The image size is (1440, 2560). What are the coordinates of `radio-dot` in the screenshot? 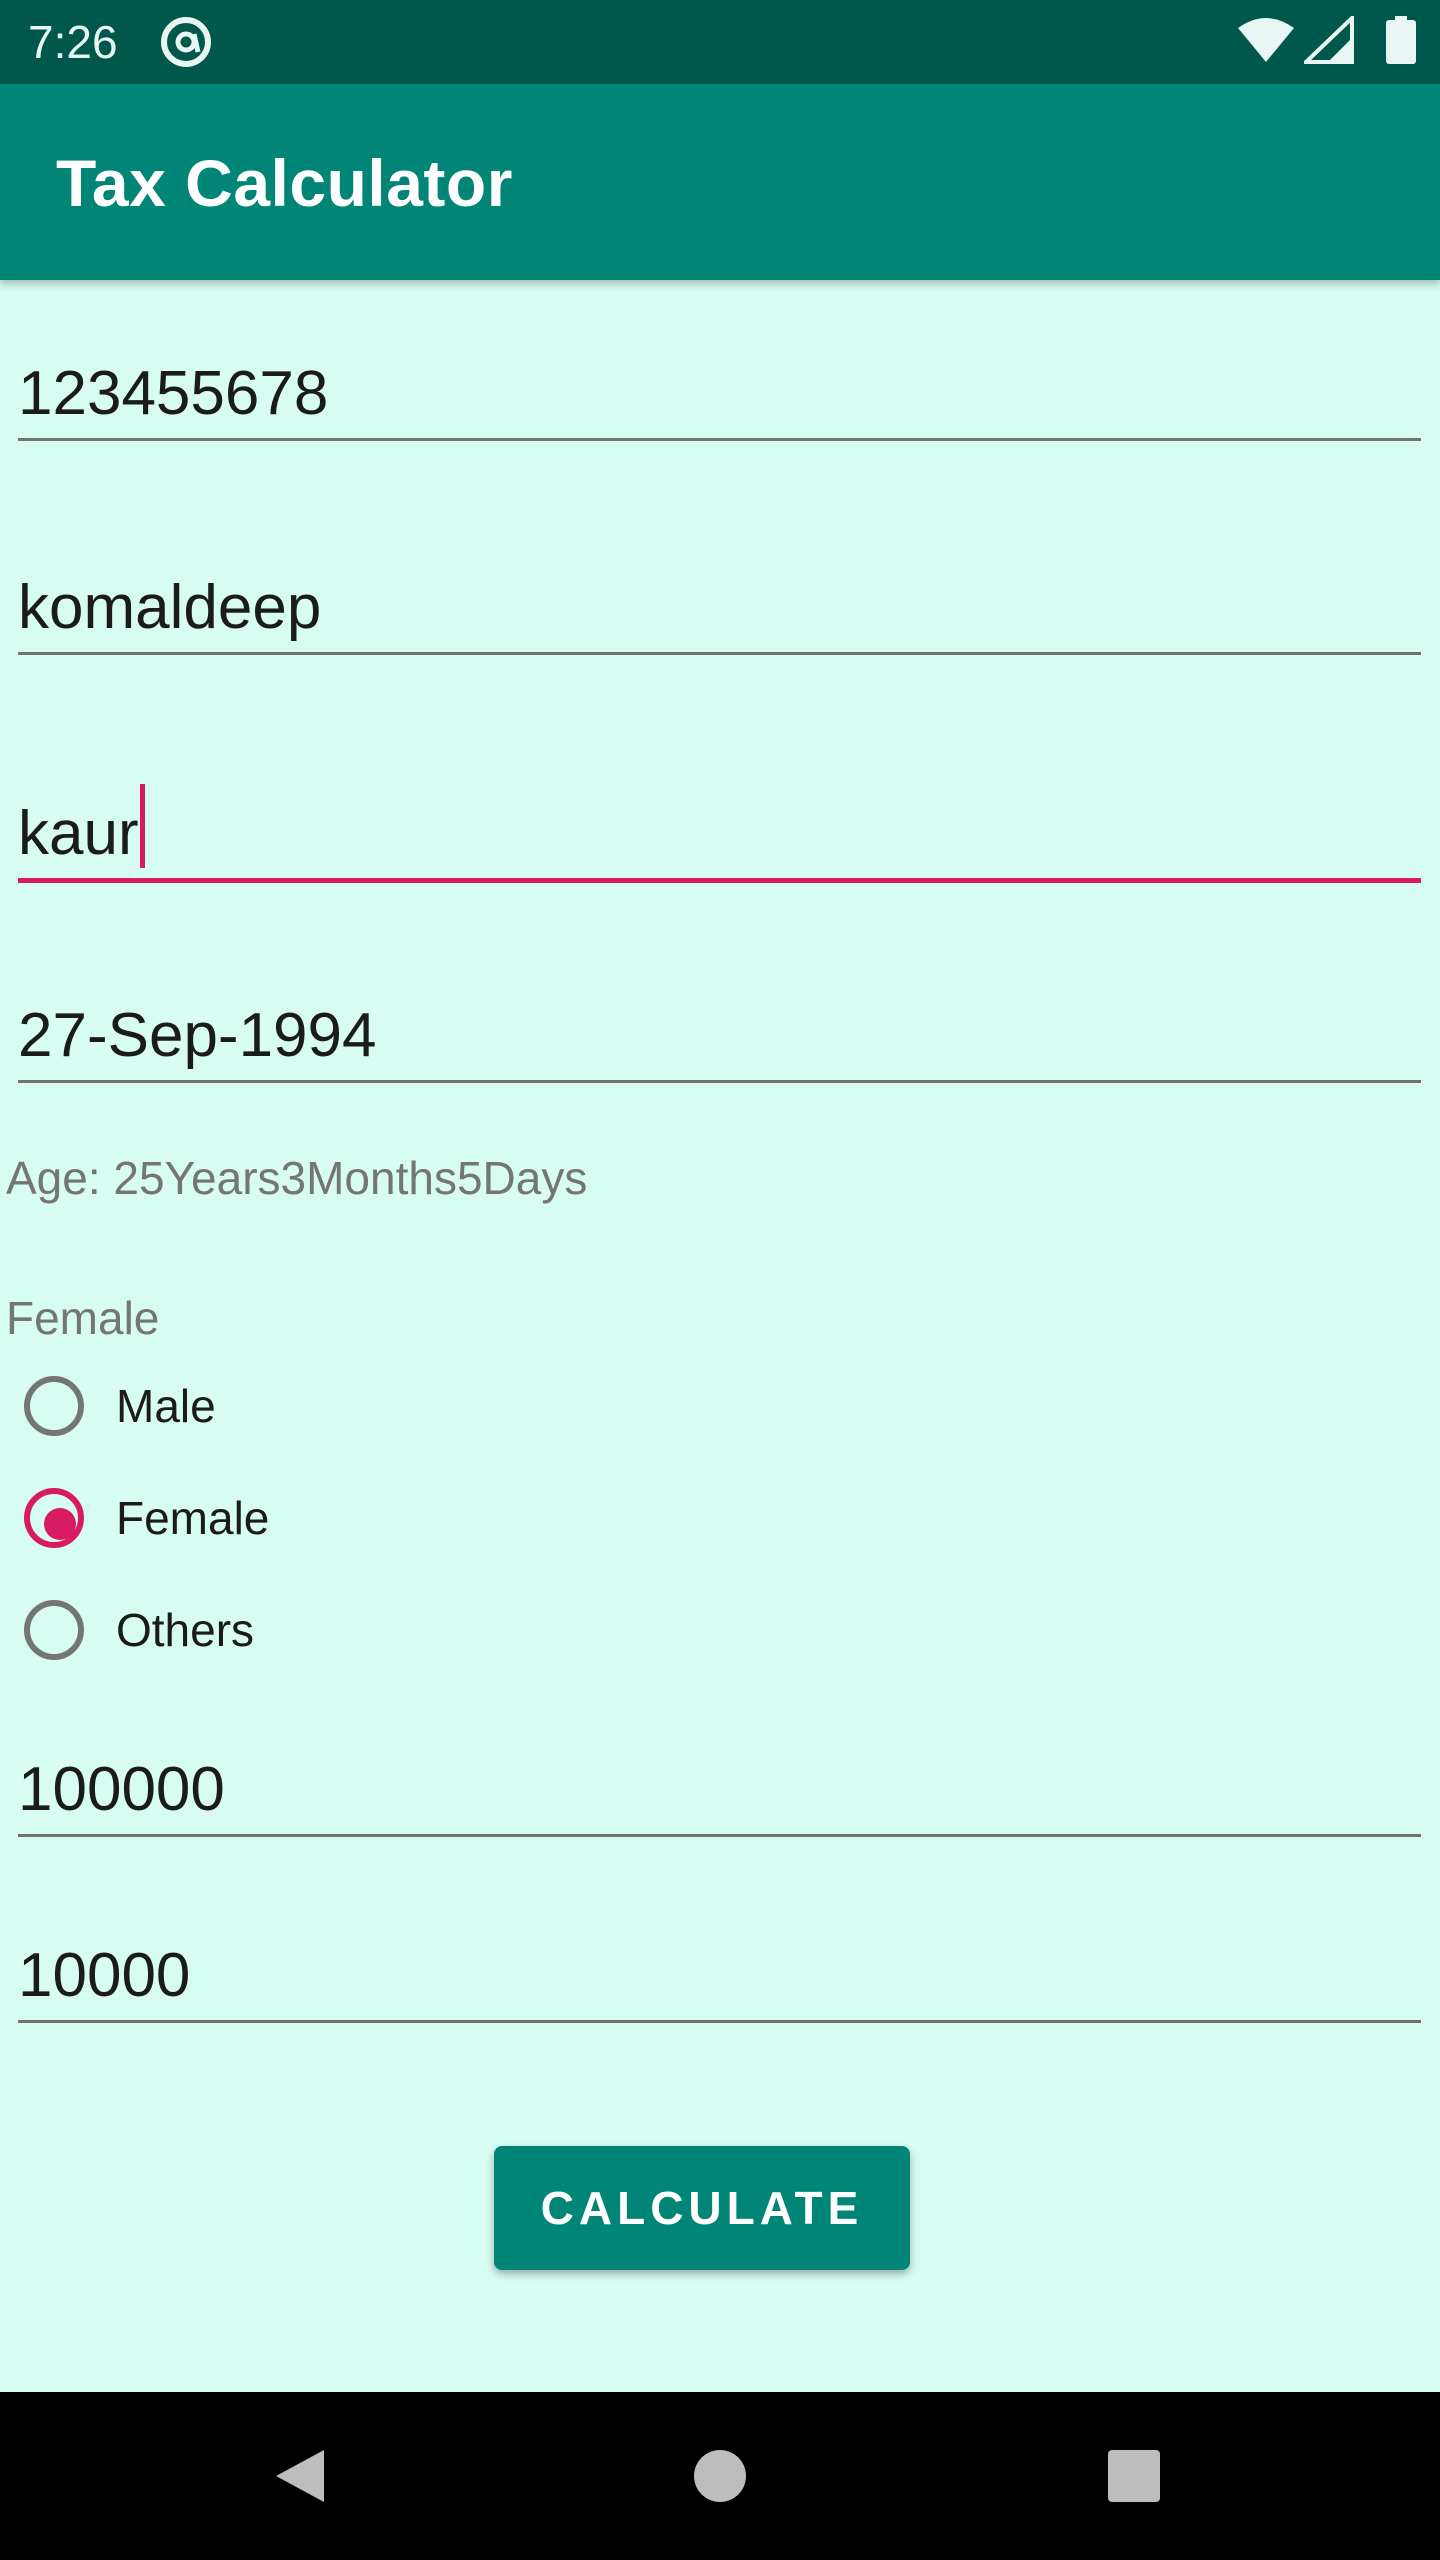 It's located at (60, 1524).